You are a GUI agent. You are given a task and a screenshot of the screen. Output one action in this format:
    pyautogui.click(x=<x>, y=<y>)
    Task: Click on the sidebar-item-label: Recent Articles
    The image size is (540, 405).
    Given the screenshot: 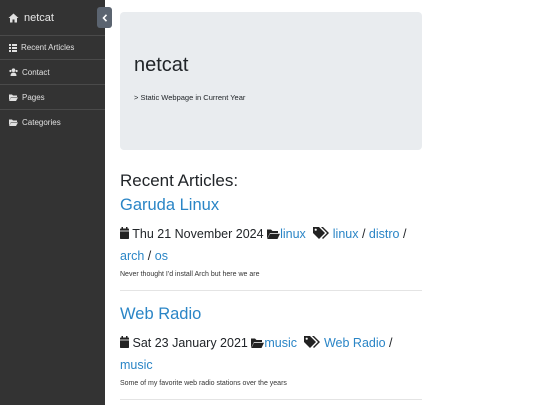 What is the action you would take?
    pyautogui.click(x=48, y=47)
    